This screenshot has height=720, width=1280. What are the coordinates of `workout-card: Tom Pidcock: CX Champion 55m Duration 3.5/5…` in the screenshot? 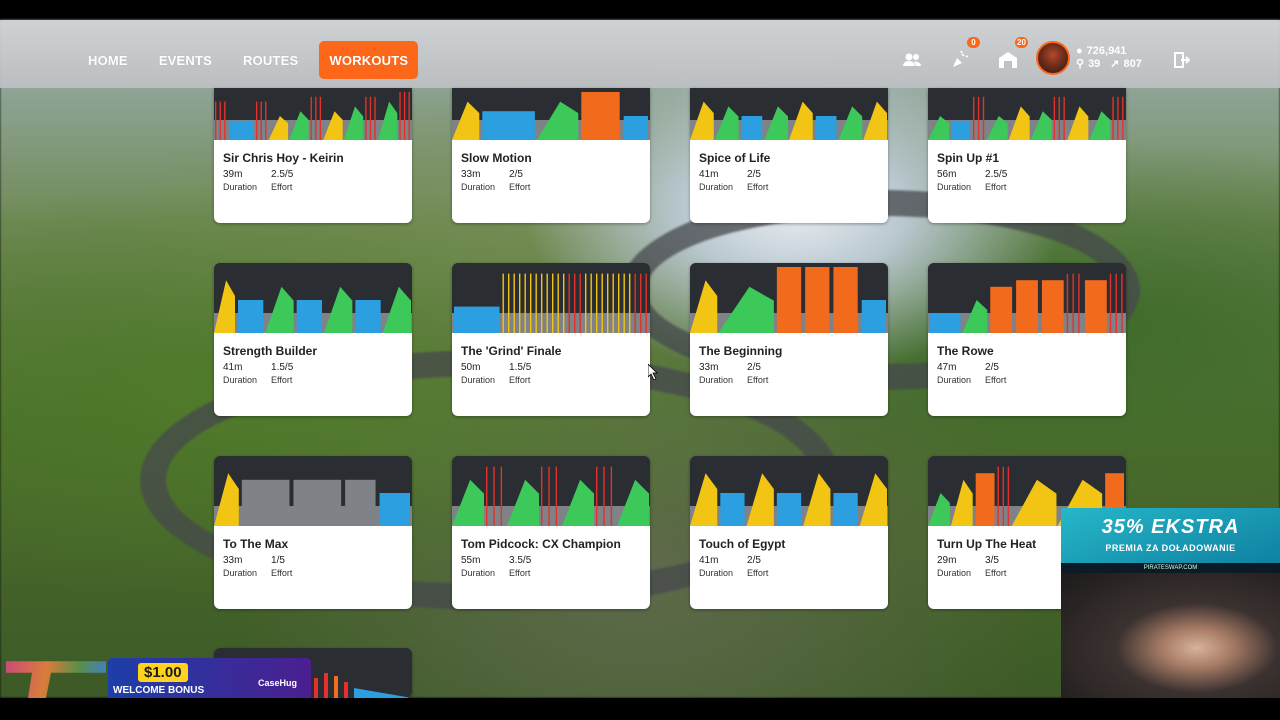 It's located at (551, 532).